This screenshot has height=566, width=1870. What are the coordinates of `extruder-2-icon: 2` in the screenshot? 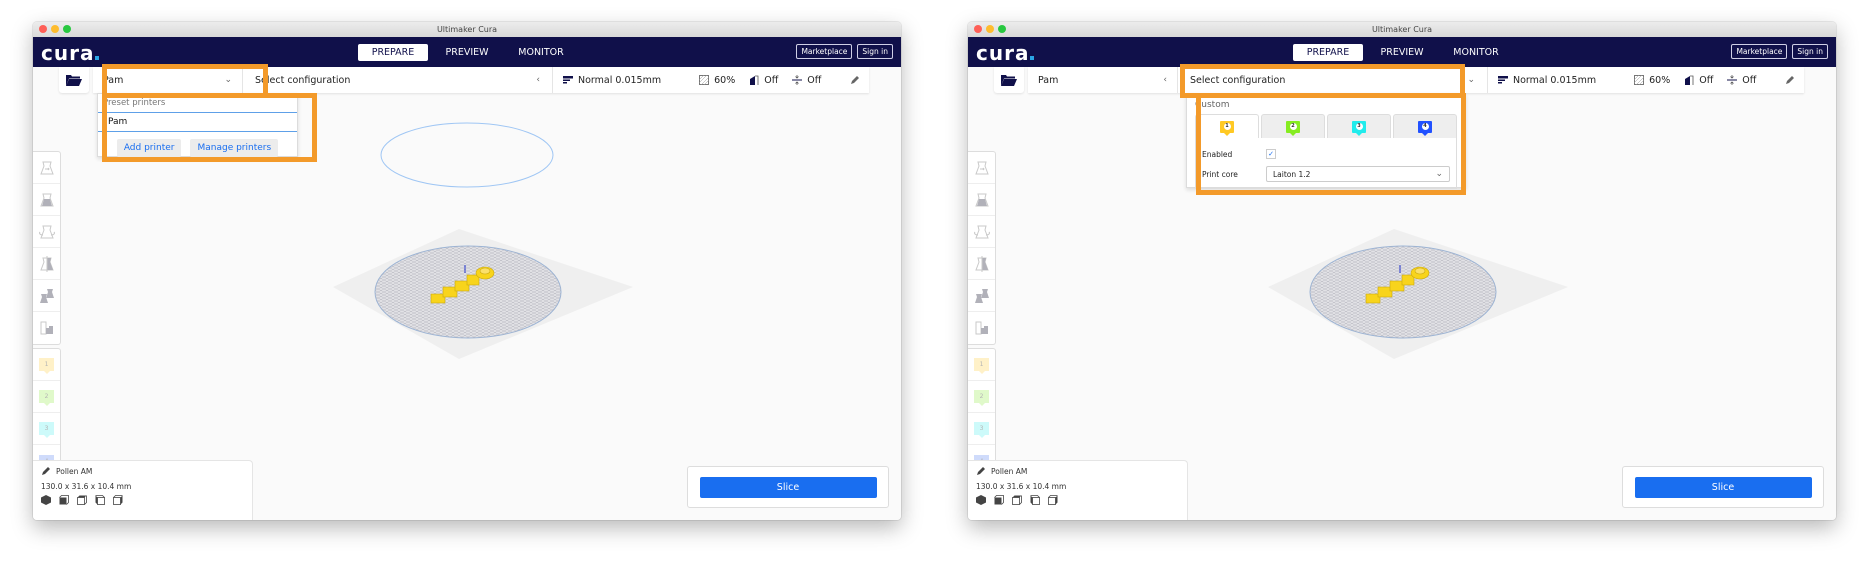 It's located at (1293, 128).